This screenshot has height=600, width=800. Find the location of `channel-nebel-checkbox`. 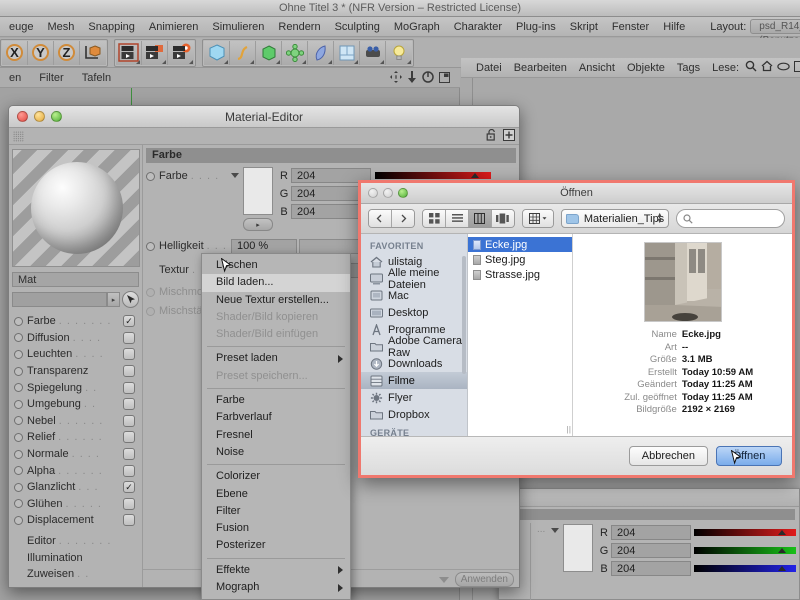

channel-nebel-checkbox is located at coordinates (129, 420).